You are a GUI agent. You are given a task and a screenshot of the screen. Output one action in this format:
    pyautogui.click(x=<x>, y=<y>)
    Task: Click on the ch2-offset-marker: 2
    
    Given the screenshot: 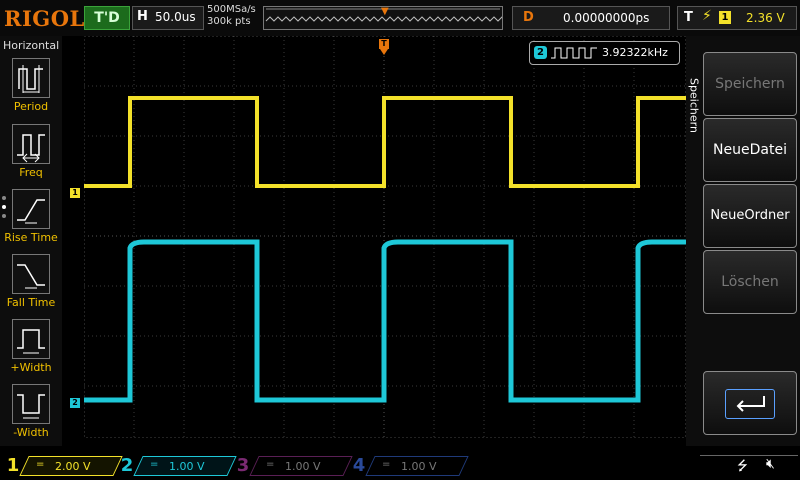 What is the action you would take?
    pyautogui.click(x=75, y=403)
    